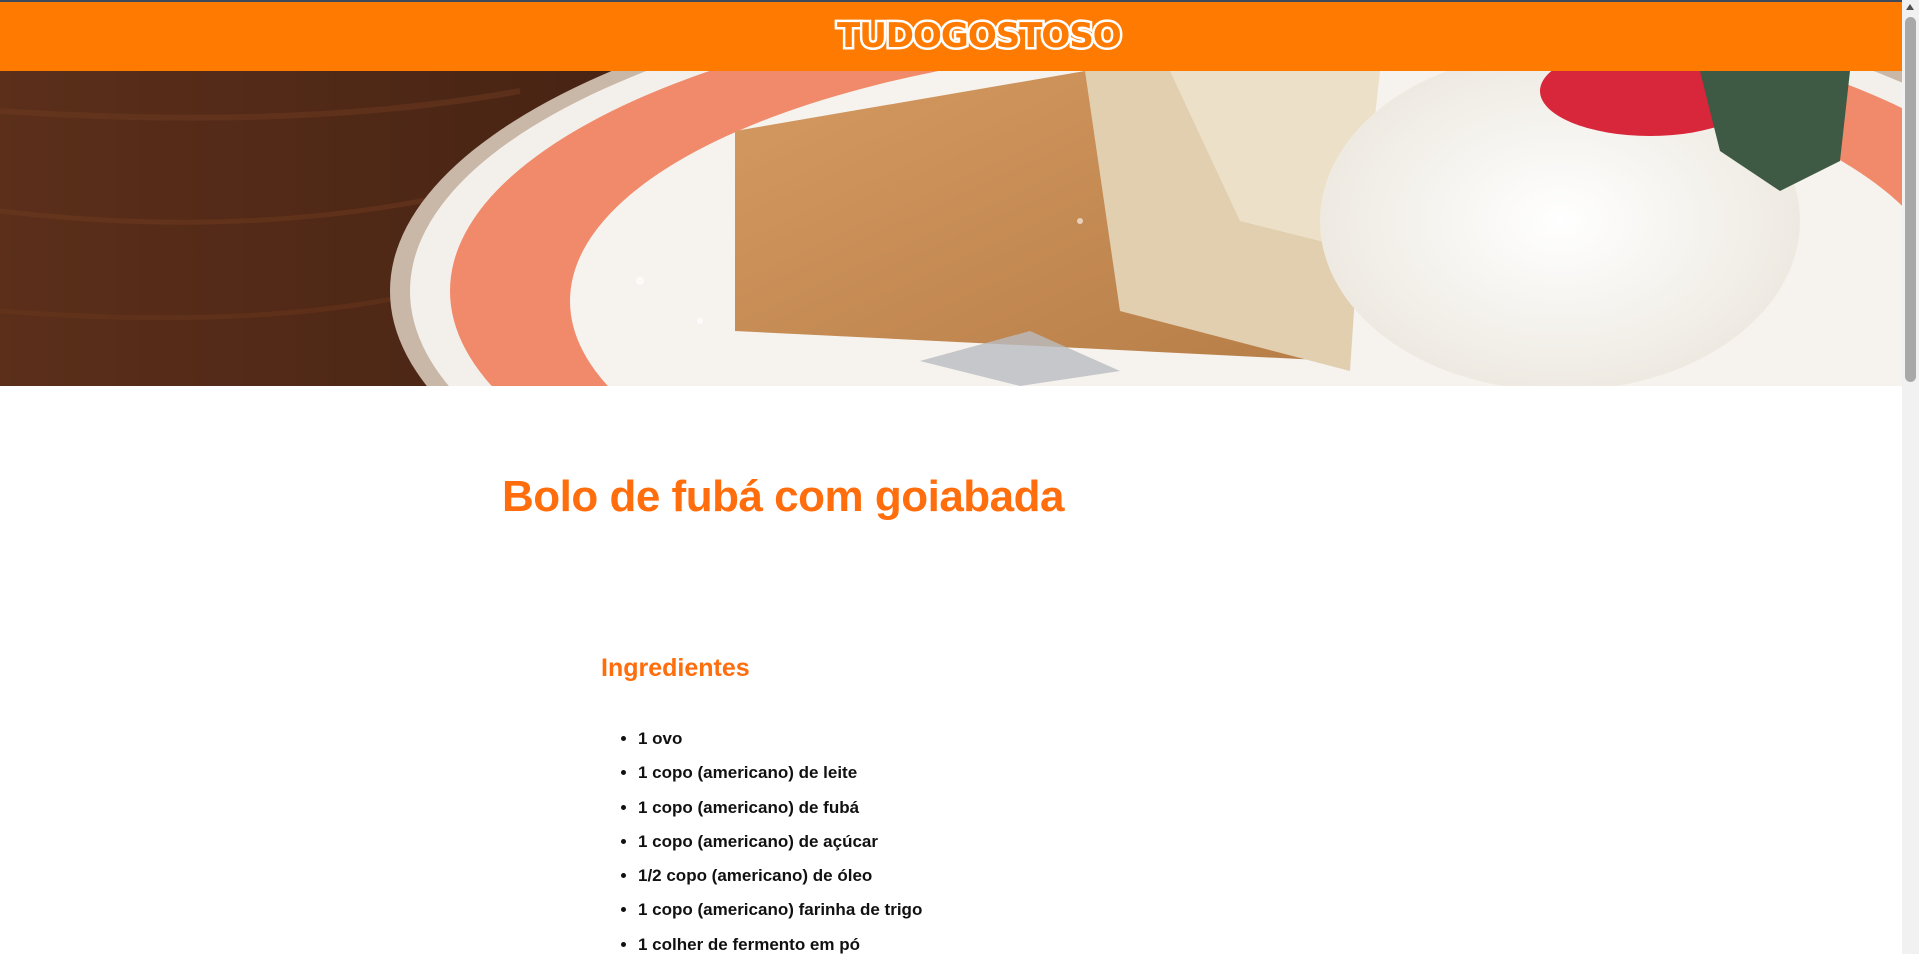  What do you see at coordinates (780, 876) in the screenshot?
I see `ingredient-item: 1/2 copo (americano) de óleo` at bounding box center [780, 876].